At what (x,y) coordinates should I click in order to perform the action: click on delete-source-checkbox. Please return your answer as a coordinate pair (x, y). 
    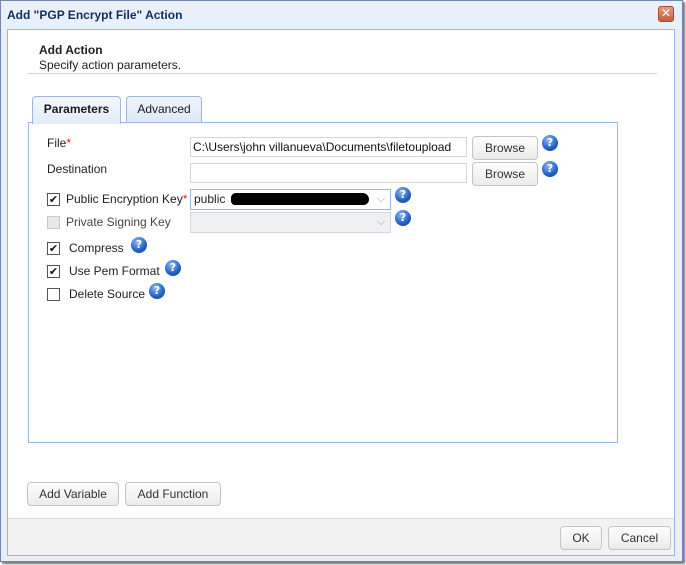
    Looking at the image, I should click on (53, 294).